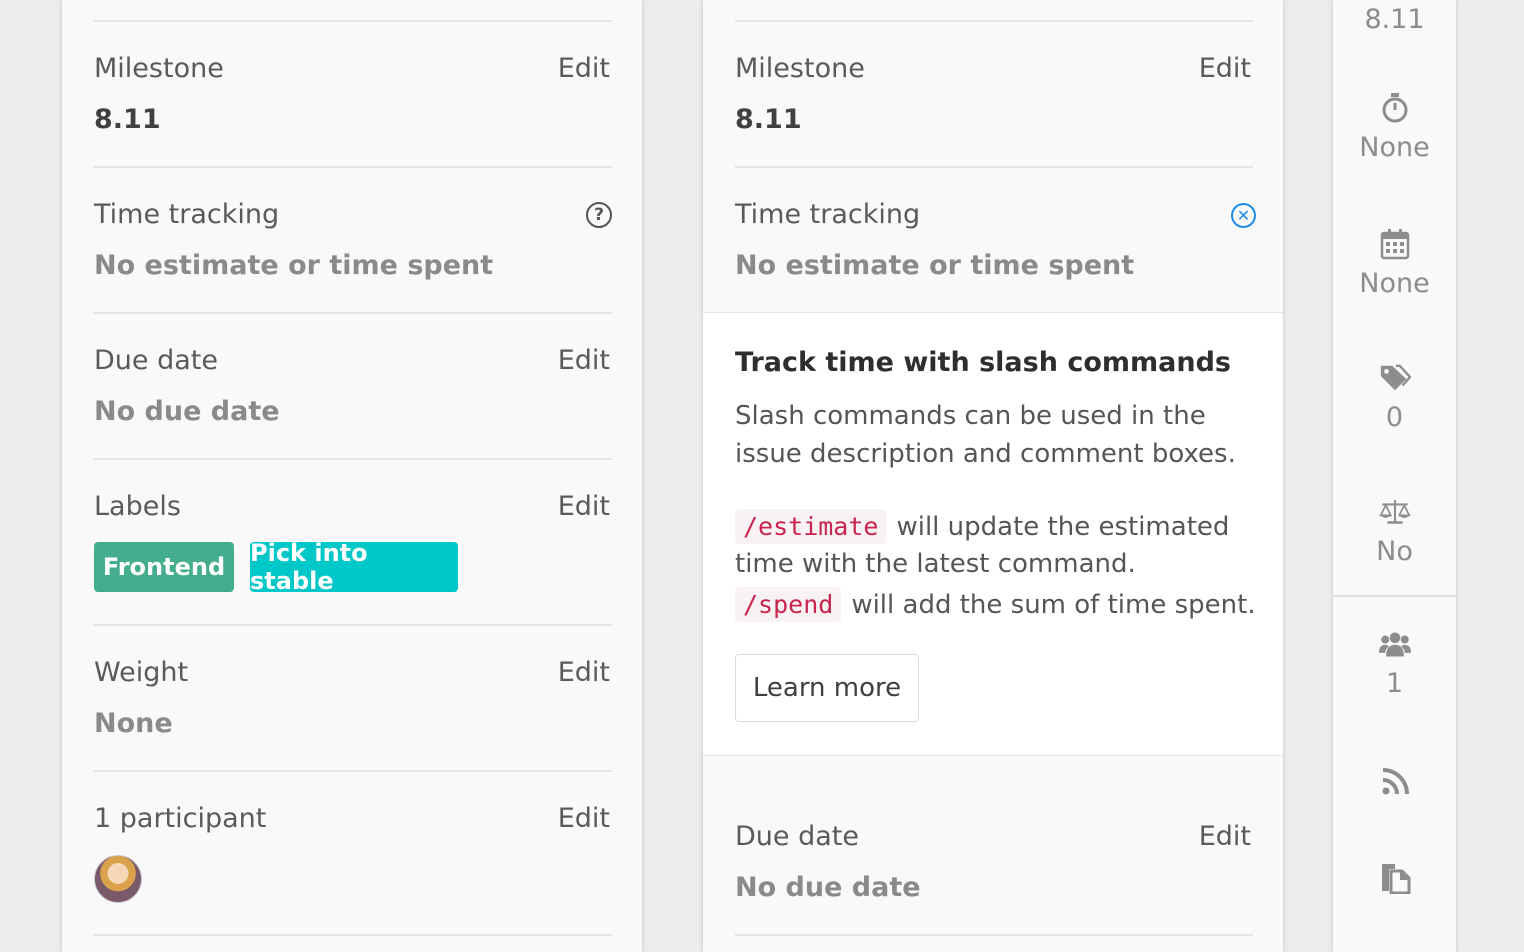  Describe the element at coordinates (1395, 108) in the screenshot. I see `stopwatch-icon` at that location.